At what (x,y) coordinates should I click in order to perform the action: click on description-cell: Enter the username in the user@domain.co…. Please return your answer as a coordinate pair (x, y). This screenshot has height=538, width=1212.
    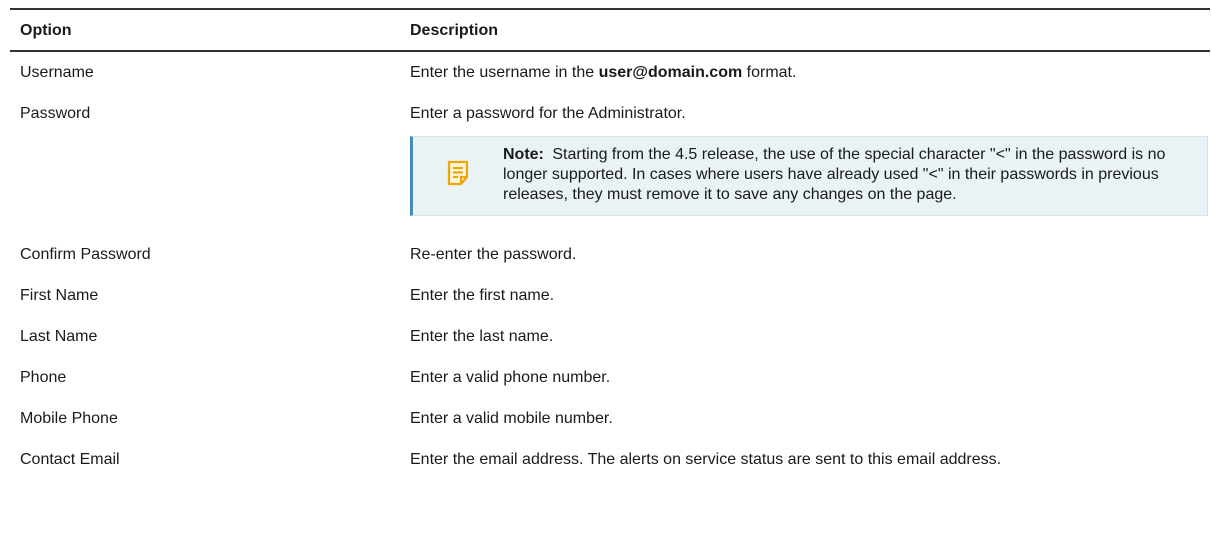
    Looking at the image, I should click on (805, 73).